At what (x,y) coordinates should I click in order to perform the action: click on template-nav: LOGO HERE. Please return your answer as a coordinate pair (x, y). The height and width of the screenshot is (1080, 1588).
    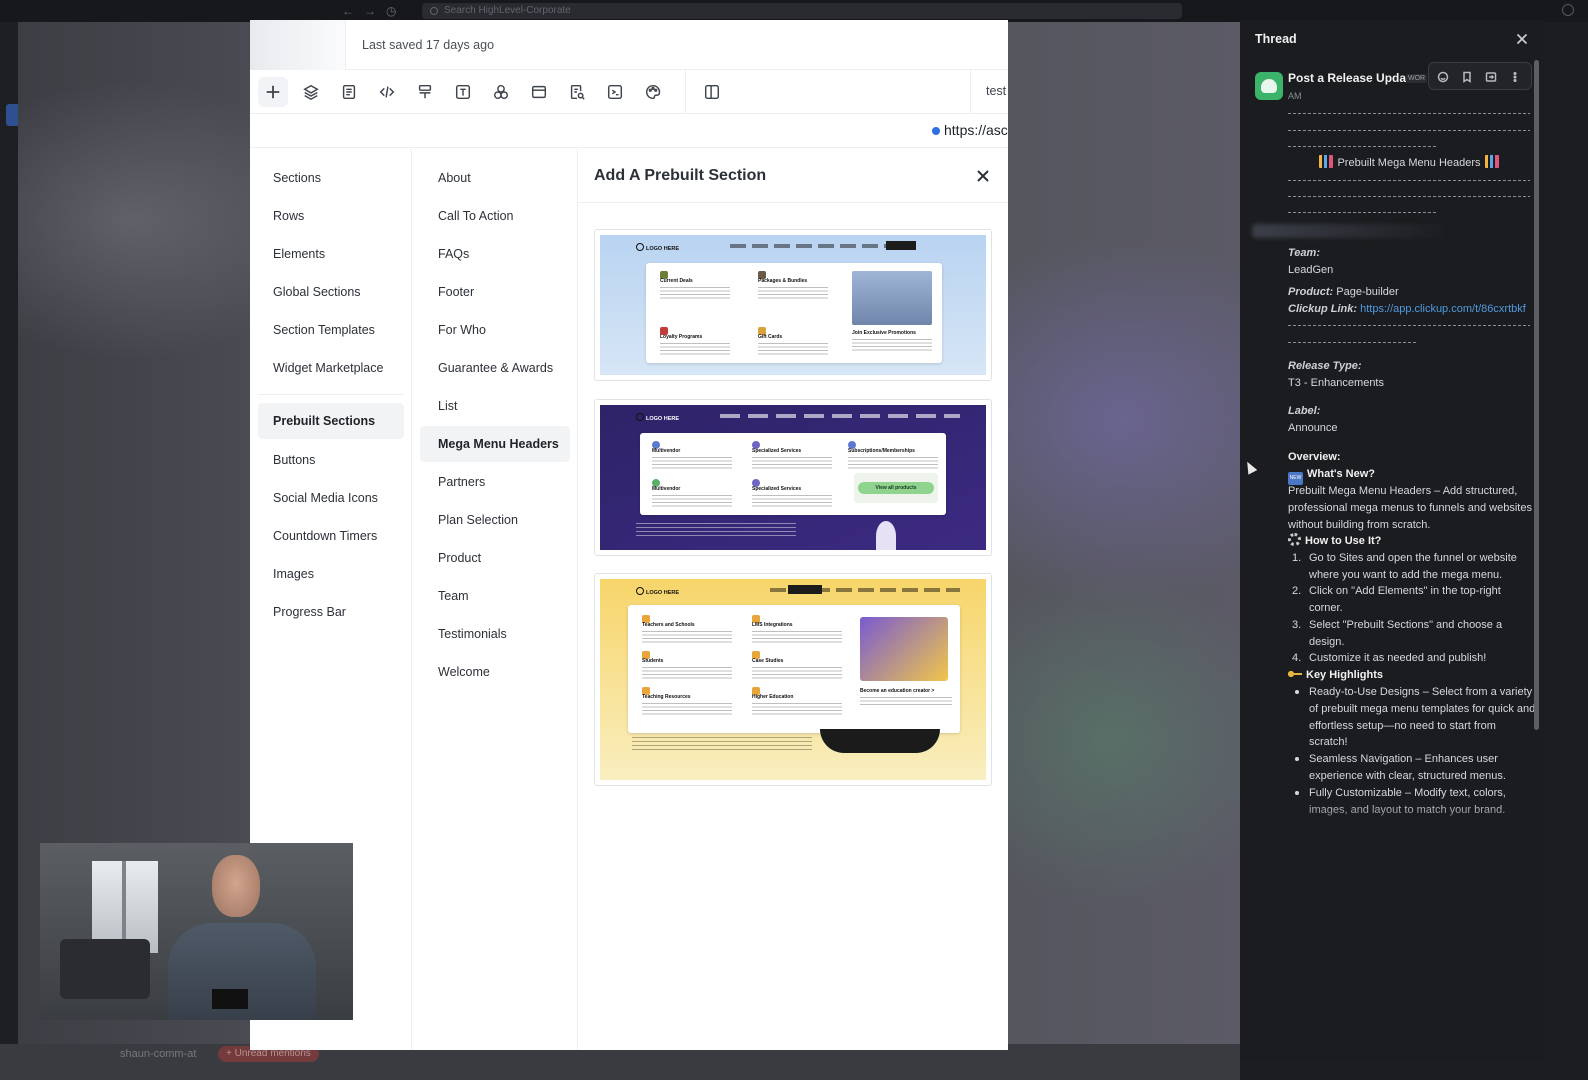
    Looking at the image, I should click on (793, 590).